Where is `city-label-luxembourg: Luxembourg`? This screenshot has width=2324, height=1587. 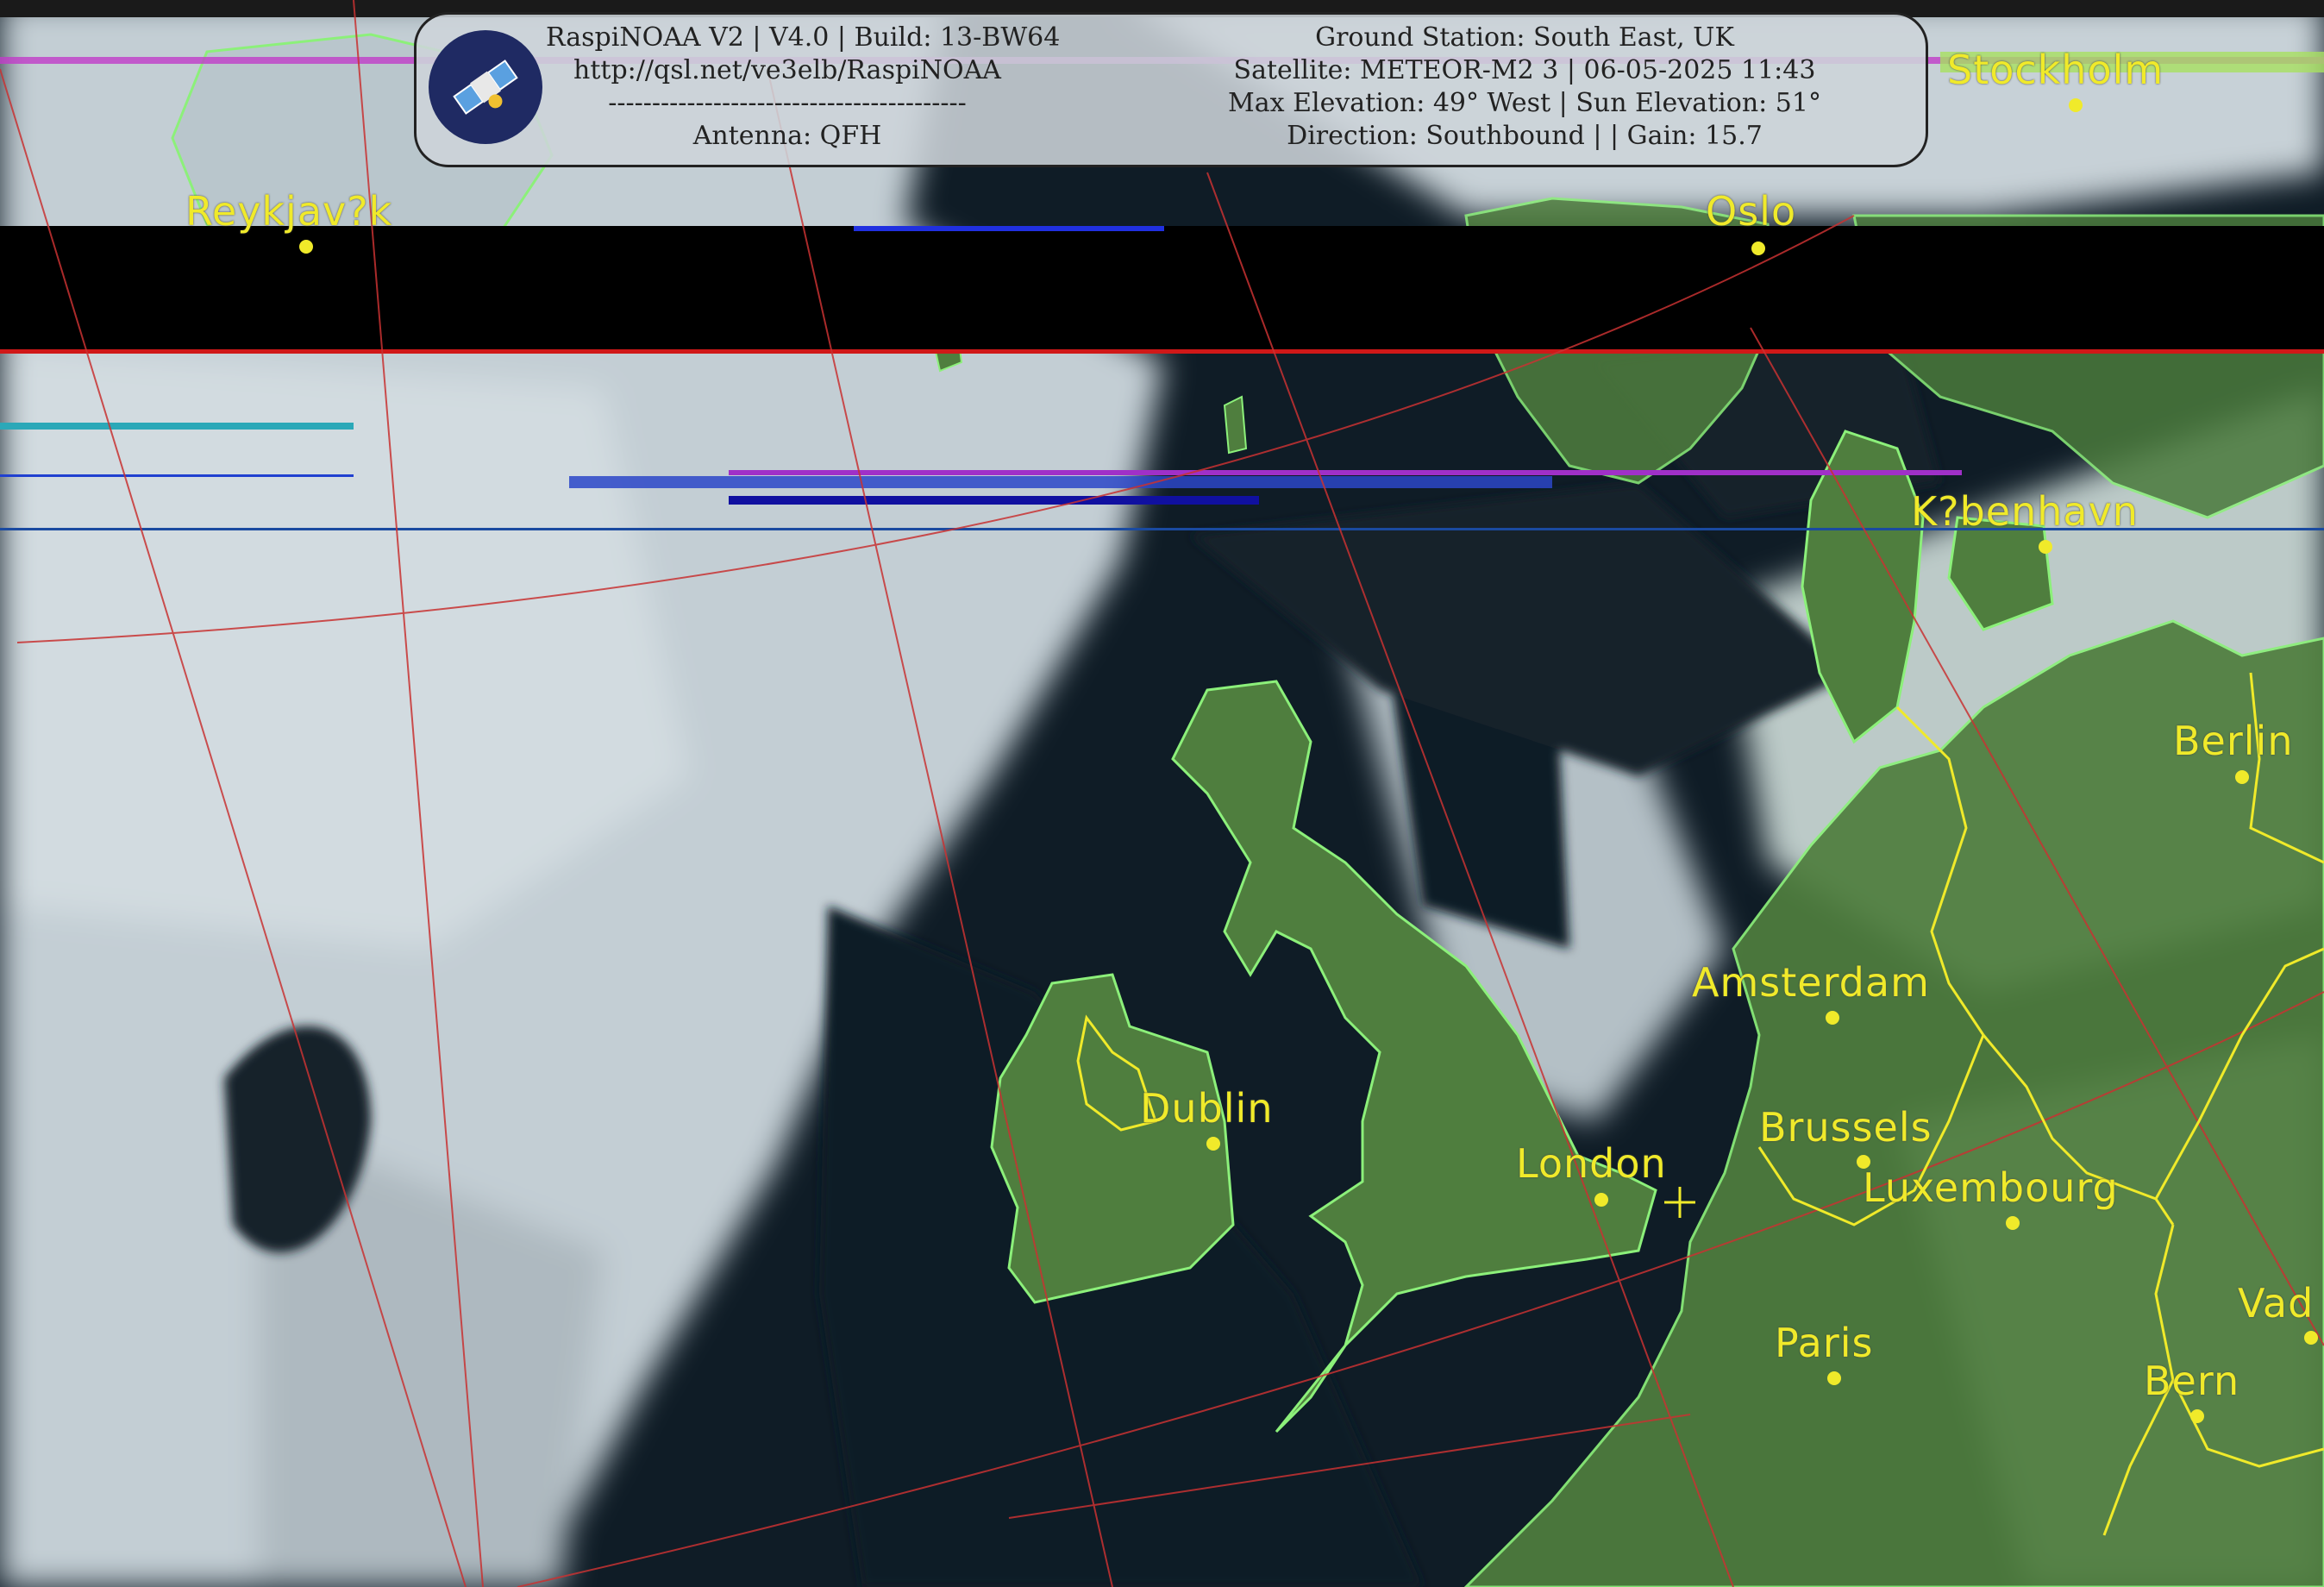 city-label-luxembourg: Luxembourg is located at coordinates (1991, 1187).